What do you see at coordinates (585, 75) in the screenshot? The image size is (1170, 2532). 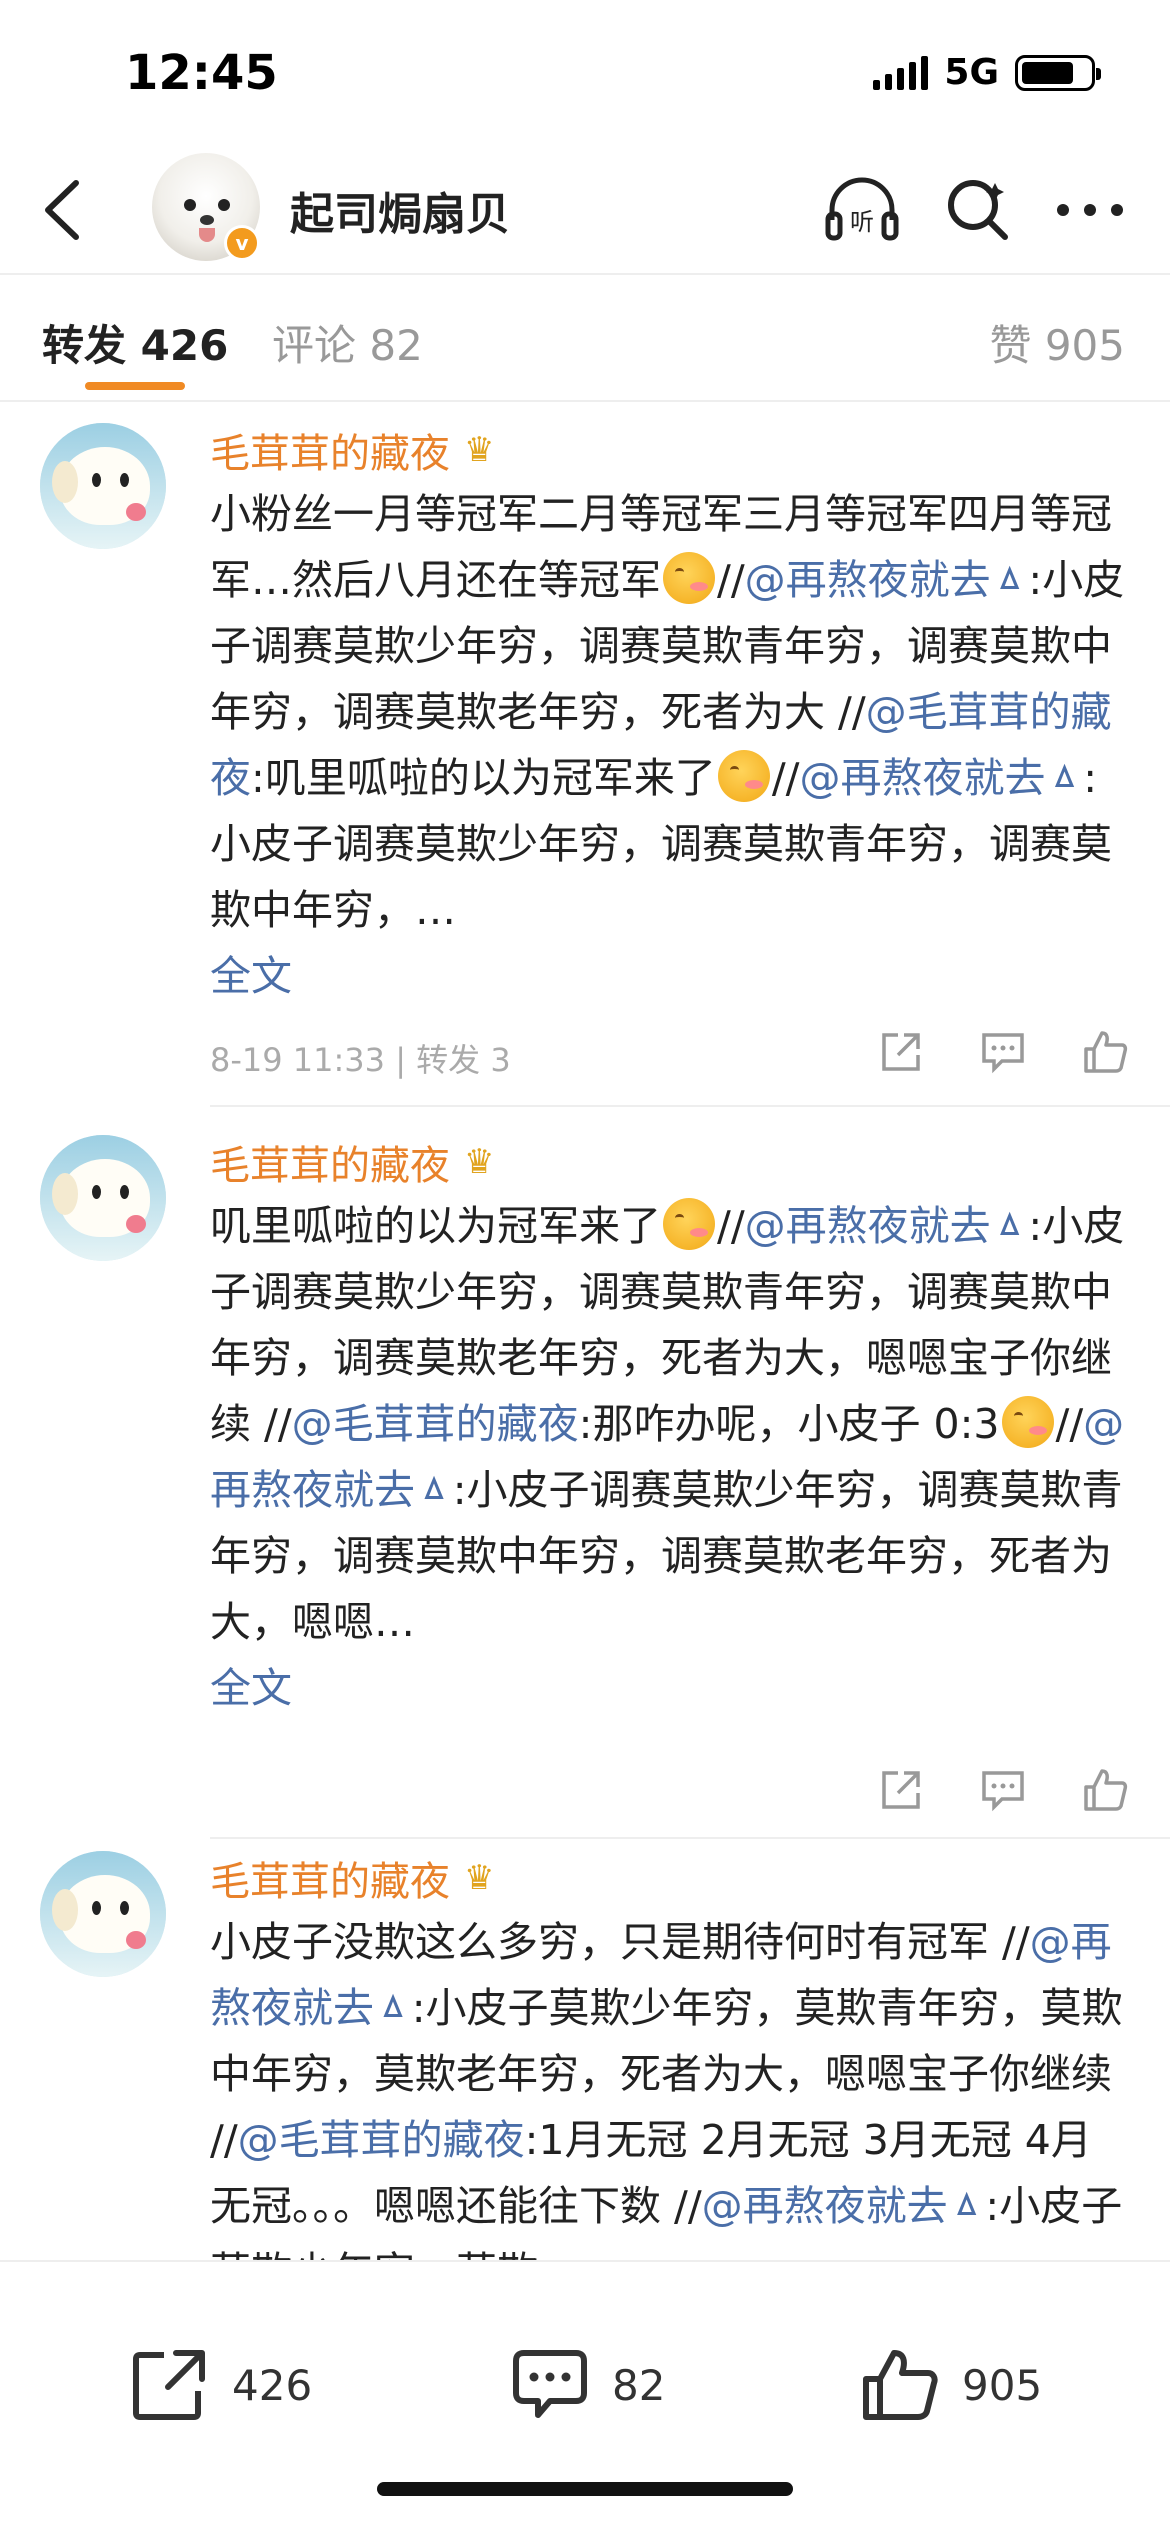 I see `status-bar: 12:45 5G` at bounding box center [585, 75].